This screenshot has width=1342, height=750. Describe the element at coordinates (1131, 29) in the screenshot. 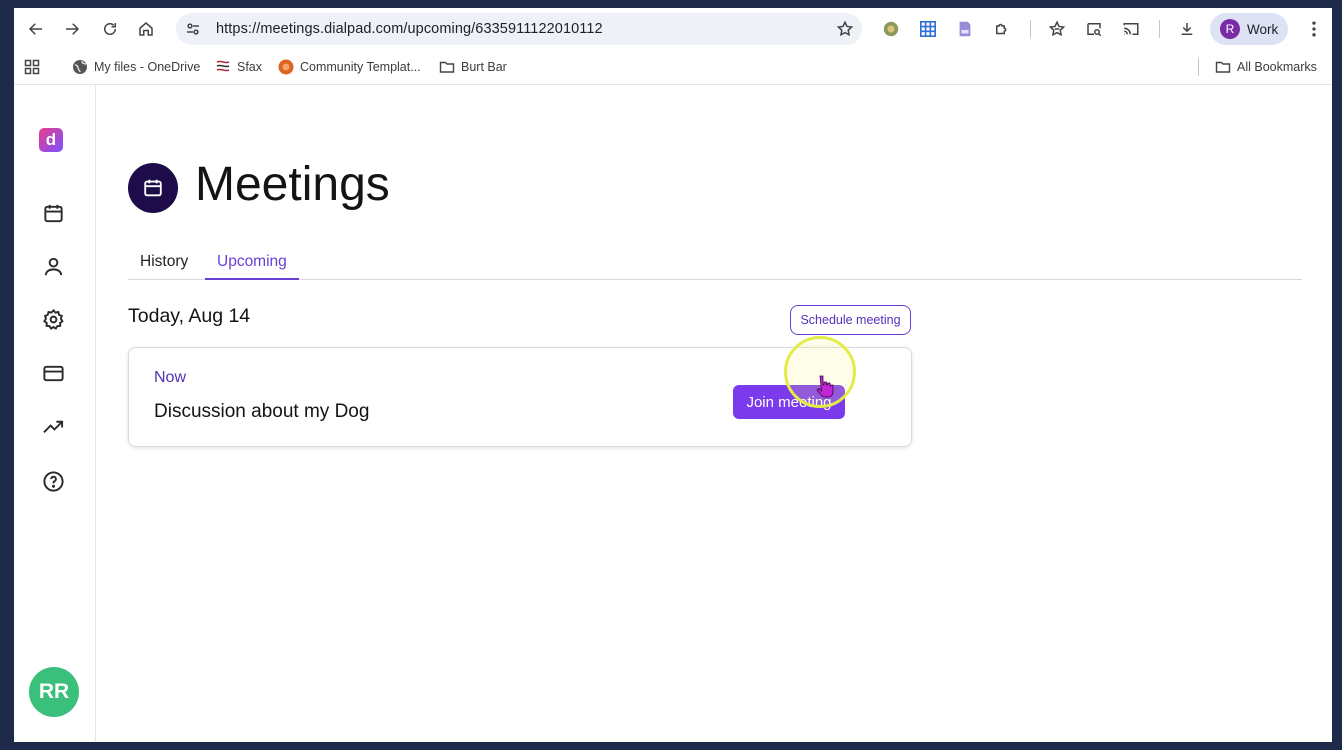

I see `cast-icon` at that location.